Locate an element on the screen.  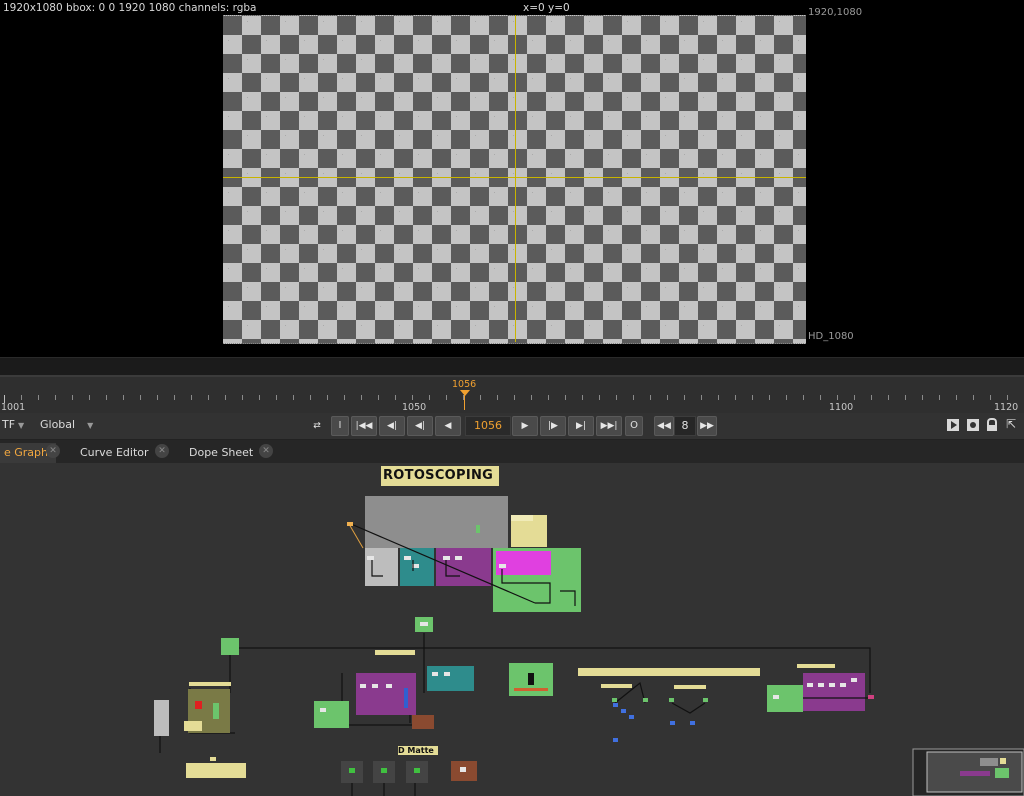
flipbook-icon is located at coordinates (953, 425).